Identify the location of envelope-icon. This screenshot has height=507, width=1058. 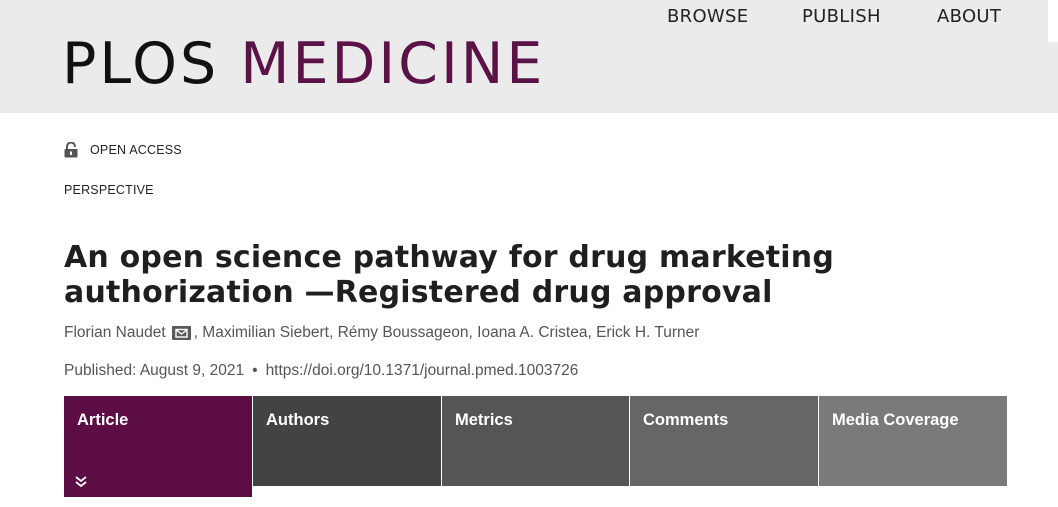
(181, 333).